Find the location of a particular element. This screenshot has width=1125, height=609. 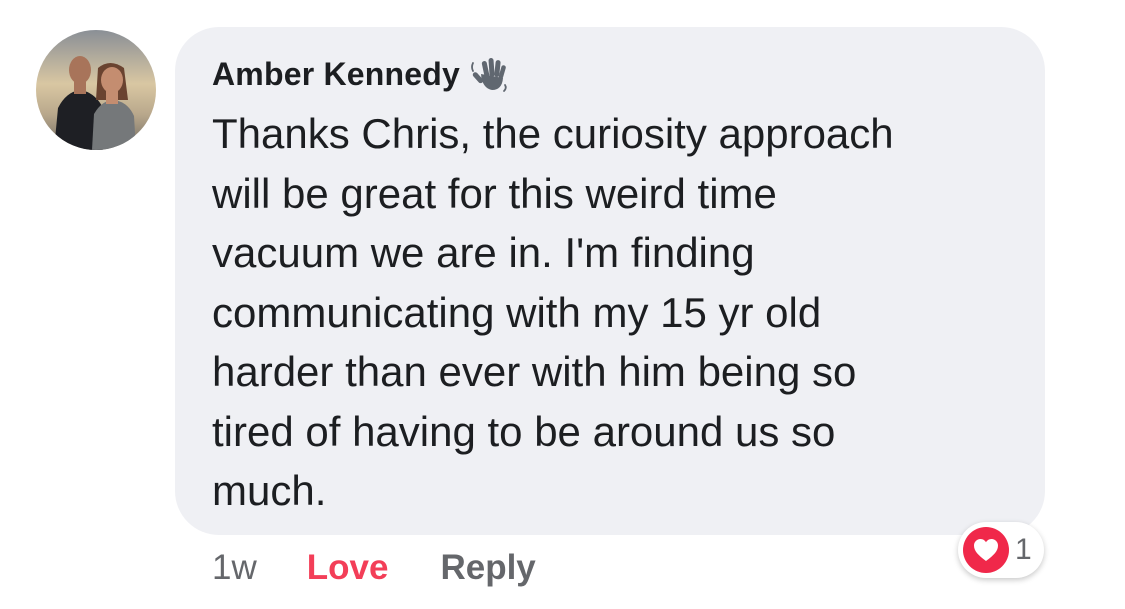

comment-header: Amber Kennedy is located at coordinates (361, 74).